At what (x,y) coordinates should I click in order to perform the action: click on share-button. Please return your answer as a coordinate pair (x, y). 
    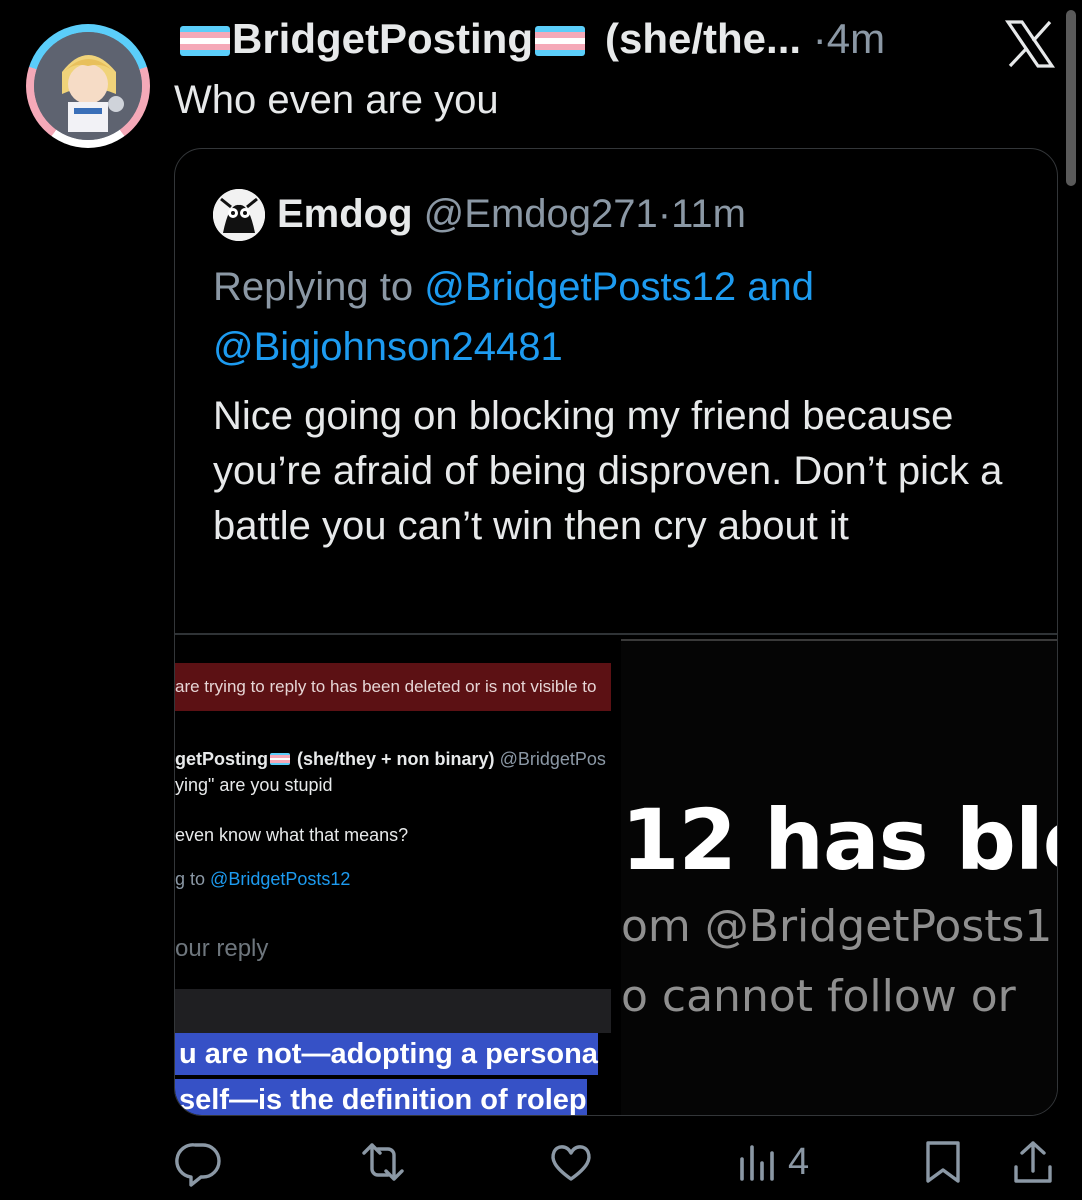
    Looking at the image, I should click on (1033, 1162).